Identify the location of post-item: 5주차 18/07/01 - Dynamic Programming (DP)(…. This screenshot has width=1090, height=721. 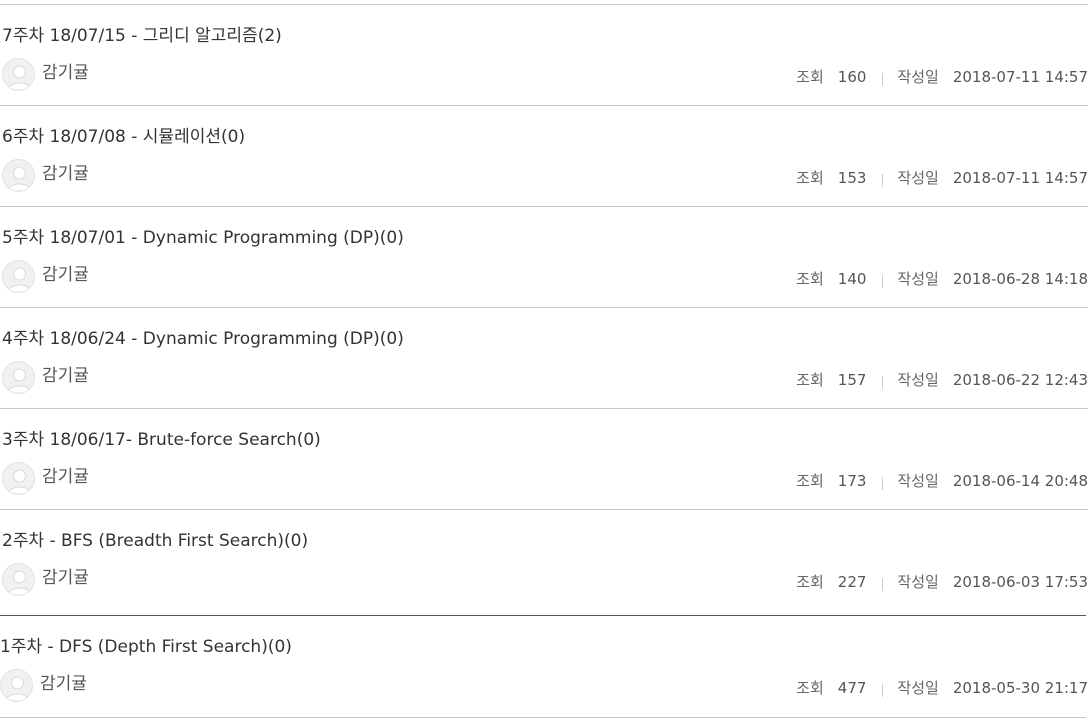
(544, 256).